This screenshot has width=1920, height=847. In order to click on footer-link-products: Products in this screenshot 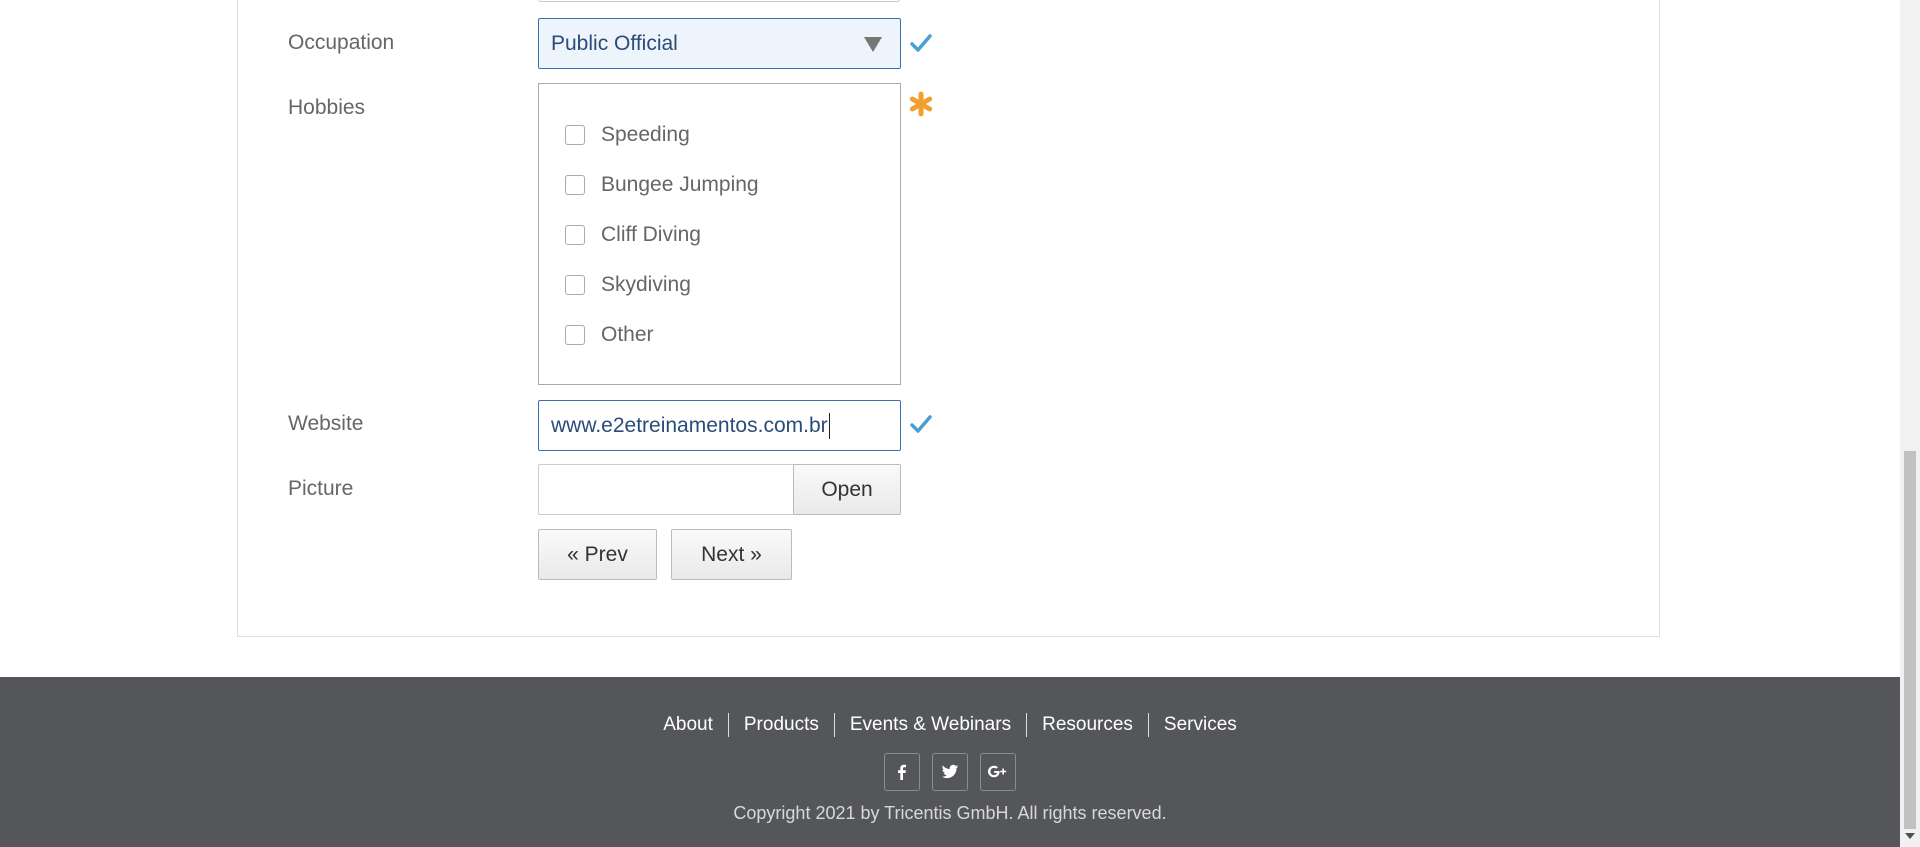, I will do `click(782, 725)`.